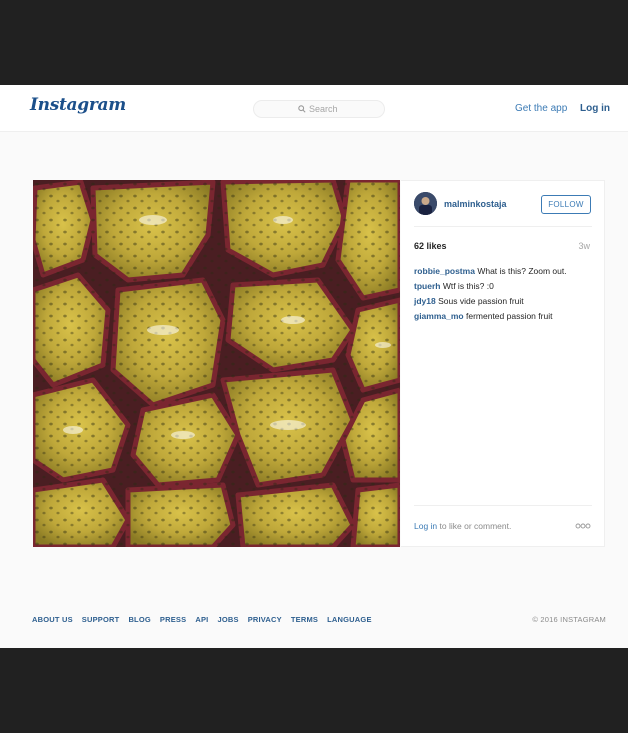  I want to click on login-to-like-prompt: Log in to like or comment., so click(462, 526).